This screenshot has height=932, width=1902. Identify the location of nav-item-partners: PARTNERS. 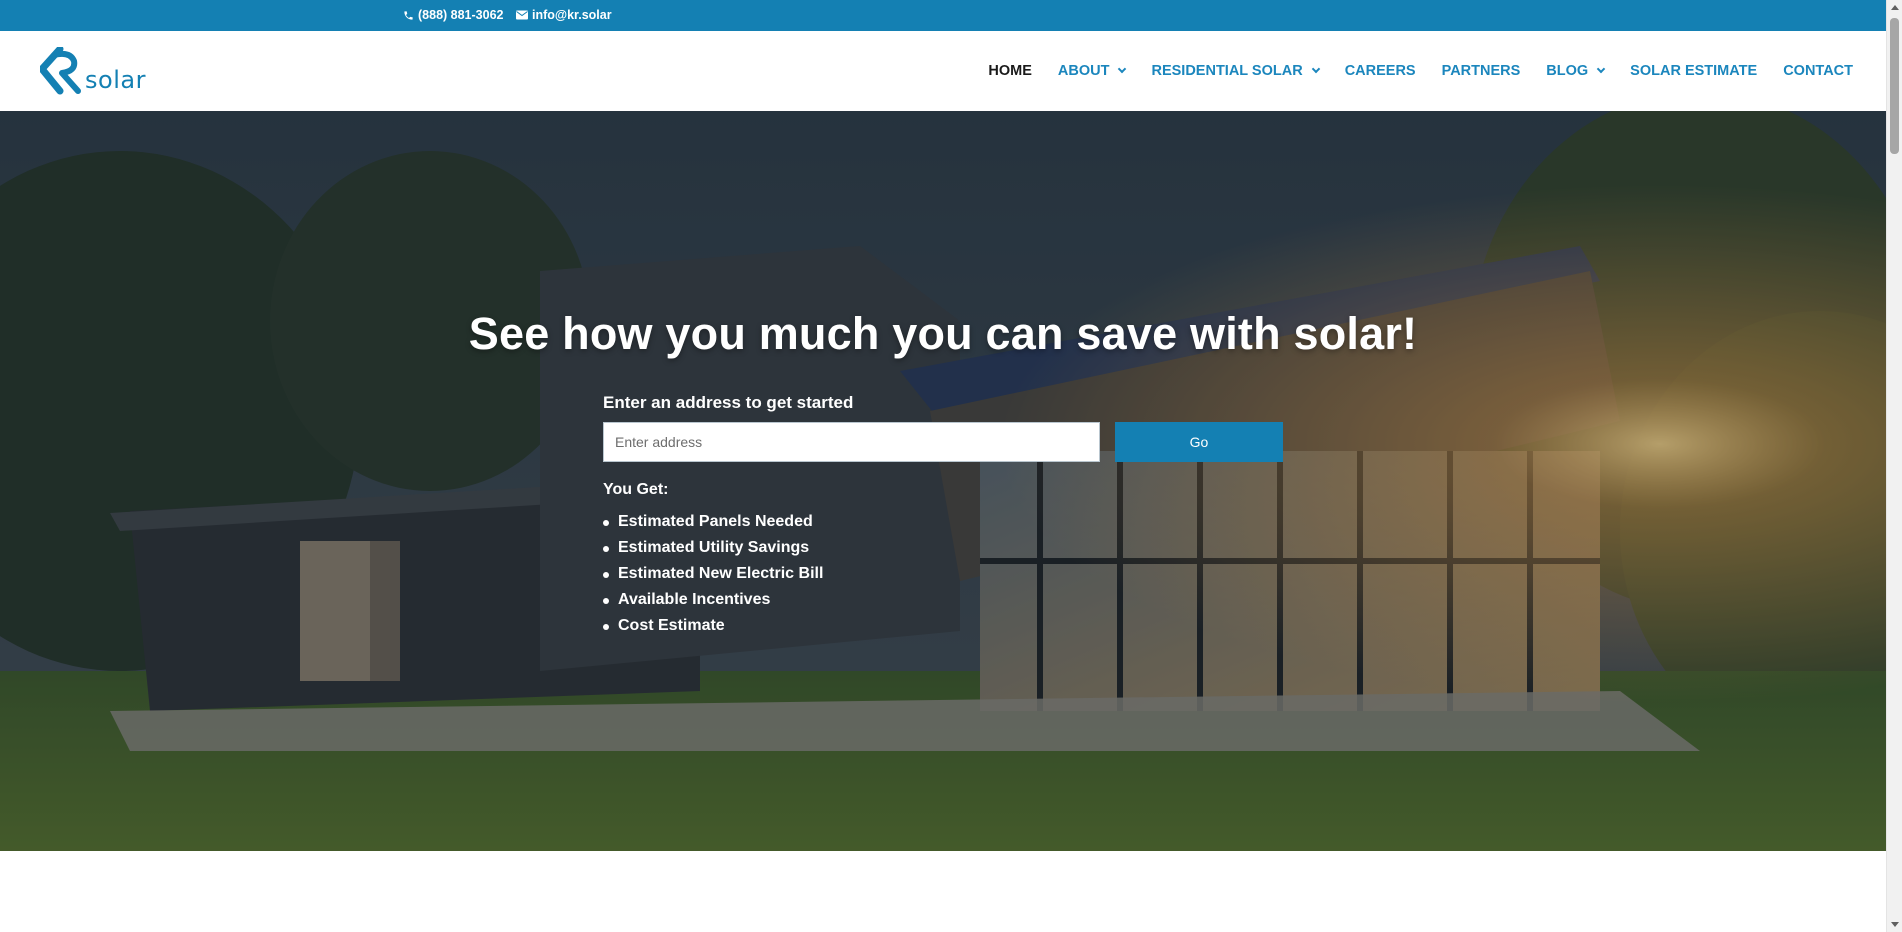
(1481, 71).